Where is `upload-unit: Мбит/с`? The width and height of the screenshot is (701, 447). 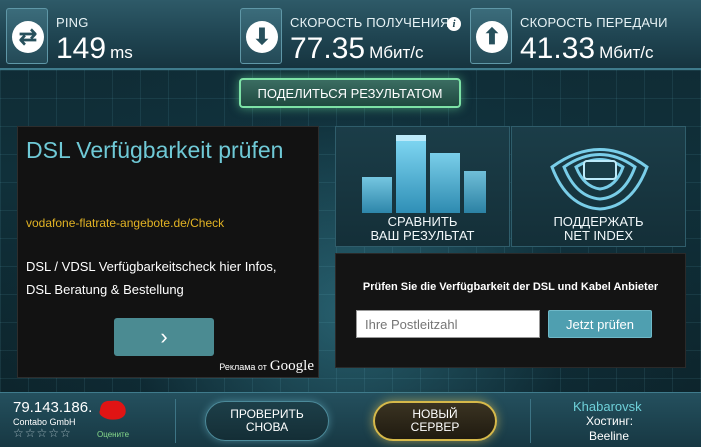 upload-unit: Мбит/с is located at coordinates (626, 52).